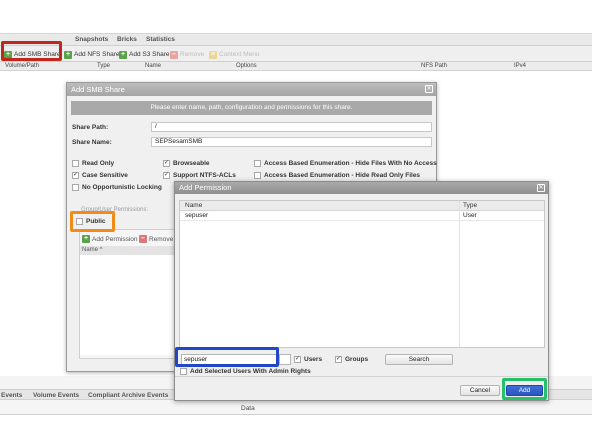 The height and width of the screenshot is (444, 592). What do you see at coordinates (128, 305) in the screenshot?
I see `permissions-list` at bounding box center [128, 305].